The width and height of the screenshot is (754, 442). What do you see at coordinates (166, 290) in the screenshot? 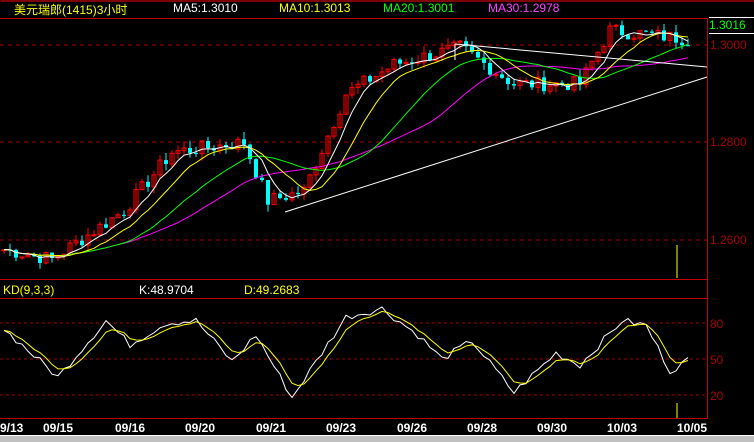
I see `k-value: K:48.9704` at bounding box center [166, 290].